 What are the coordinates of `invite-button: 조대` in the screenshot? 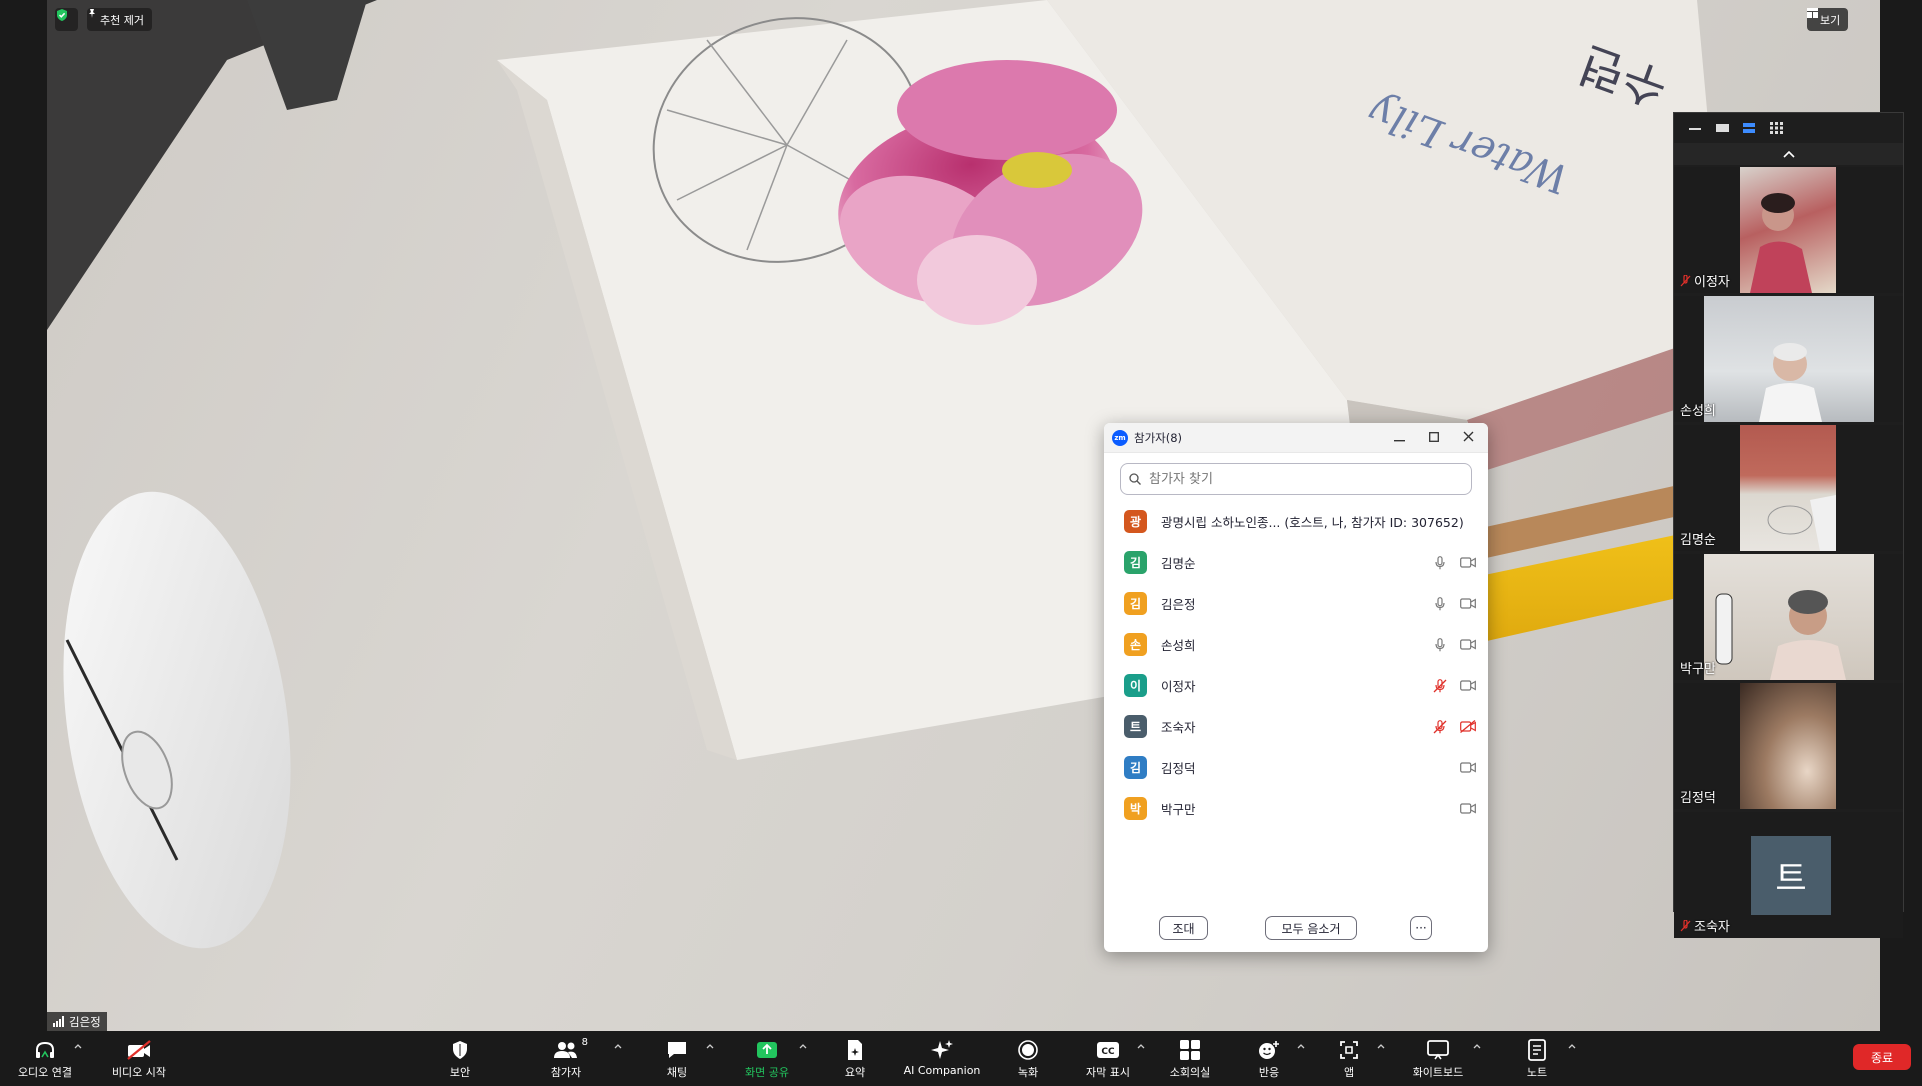 It's located at (1183, 928).